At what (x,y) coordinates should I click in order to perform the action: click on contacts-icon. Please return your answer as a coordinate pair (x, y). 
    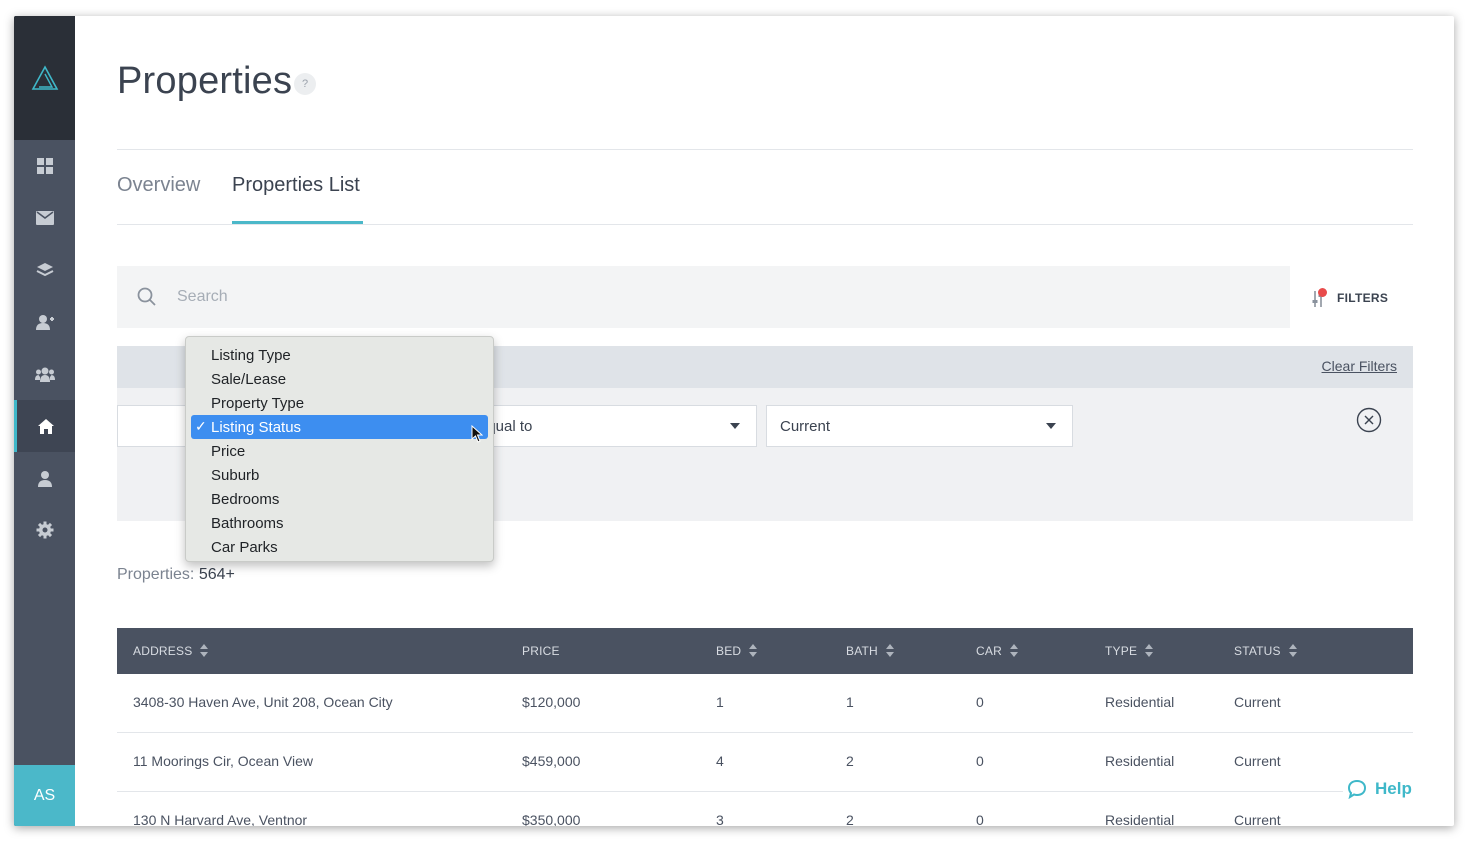
    Looking at the image, I should click on (44, 322).